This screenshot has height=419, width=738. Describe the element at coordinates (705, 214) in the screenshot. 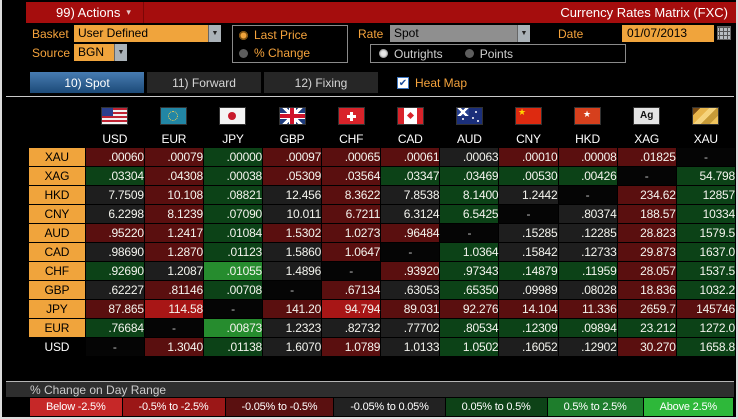

I see `rate-cell: 10334` at that location.